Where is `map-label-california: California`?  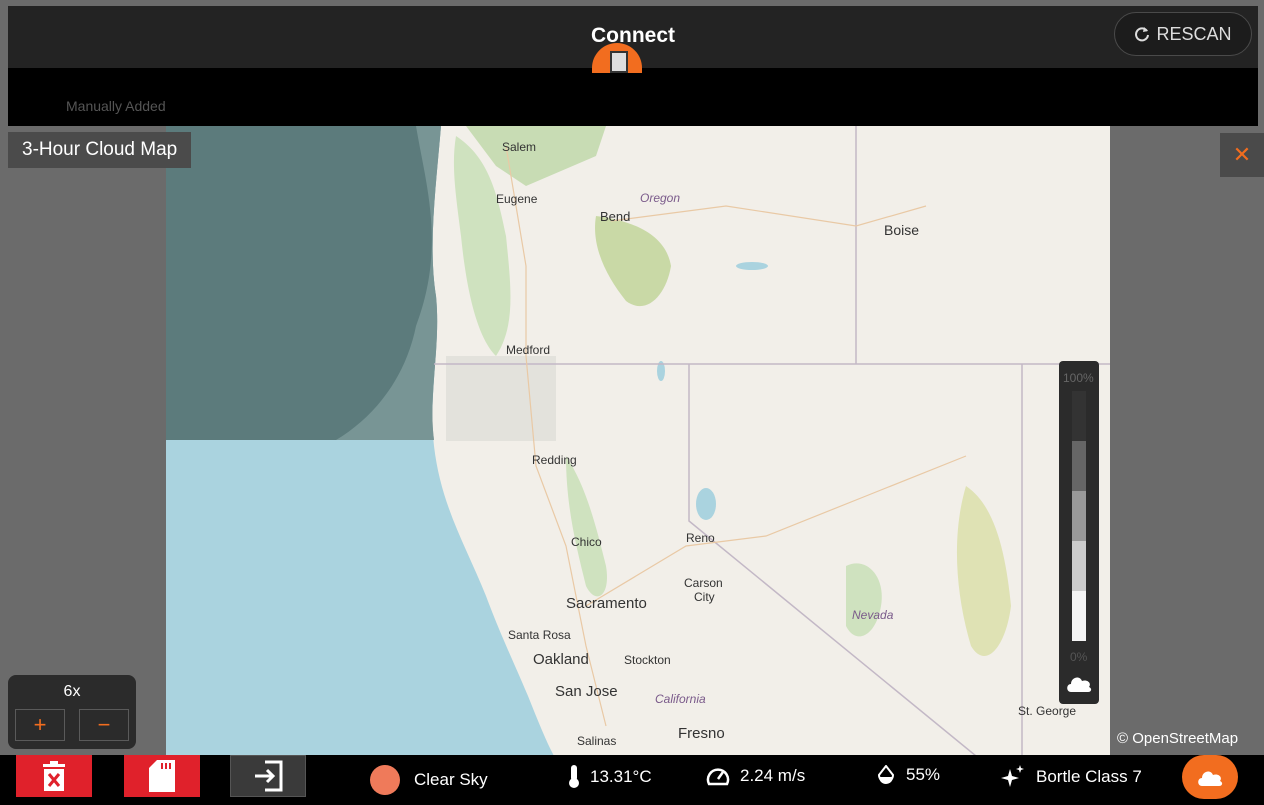 map-label-california: California is located at coordinates (680, 699).